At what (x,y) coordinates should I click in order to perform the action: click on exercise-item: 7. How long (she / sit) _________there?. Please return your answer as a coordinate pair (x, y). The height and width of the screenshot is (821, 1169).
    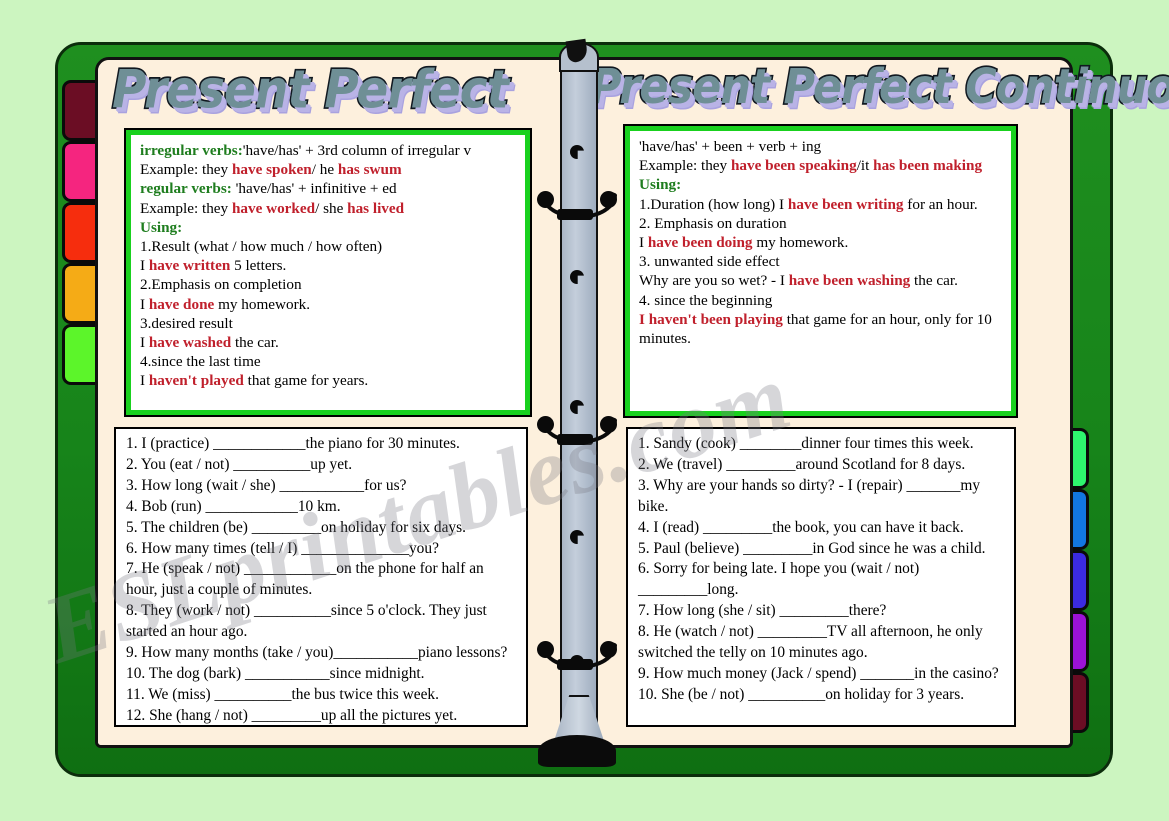
    Looking at the image, I should click on (762, 611).